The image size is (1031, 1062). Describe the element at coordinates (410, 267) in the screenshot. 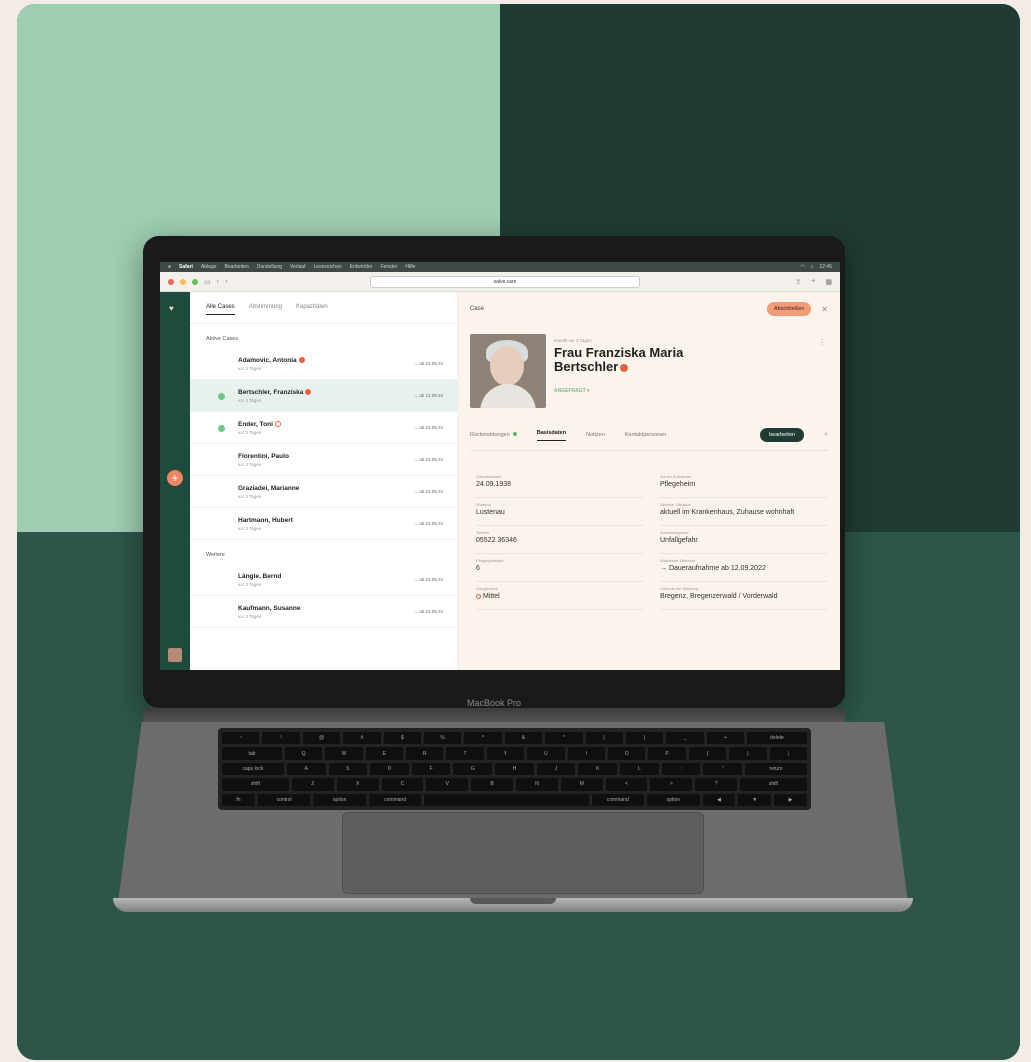

I see `menubar-item: Hilfe` at that location.